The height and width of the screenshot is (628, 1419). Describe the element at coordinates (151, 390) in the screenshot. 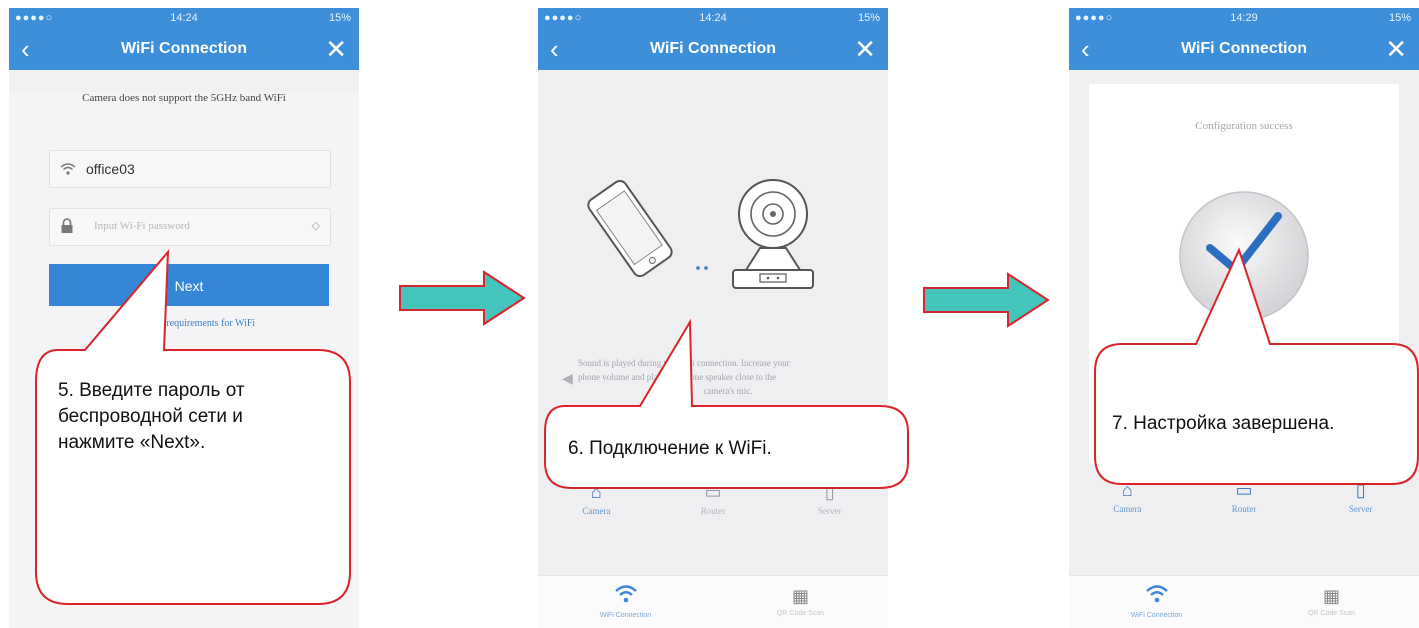

I see `callout-line: 5. Введите пароль от` at that location.